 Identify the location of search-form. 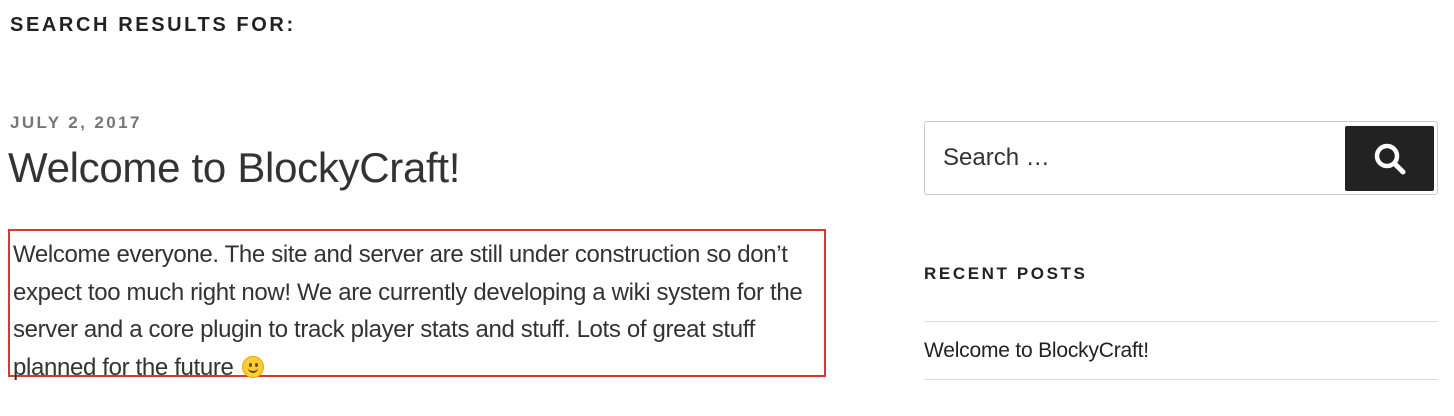
(1181, 158).